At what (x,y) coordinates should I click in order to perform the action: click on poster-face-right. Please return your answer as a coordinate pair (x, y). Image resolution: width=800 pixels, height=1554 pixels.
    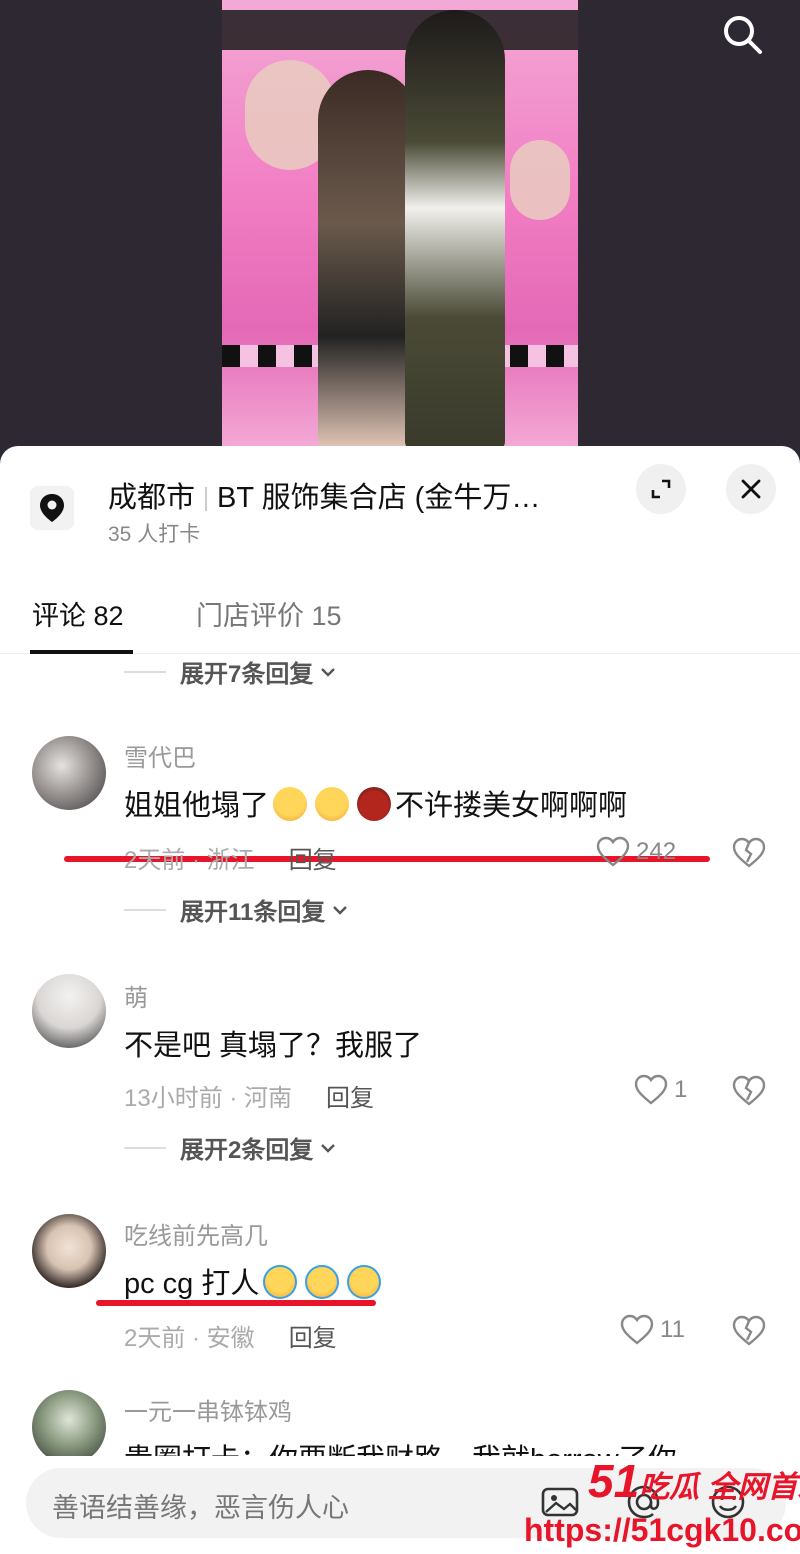
    Looking at the image, I should click on (540, 180).